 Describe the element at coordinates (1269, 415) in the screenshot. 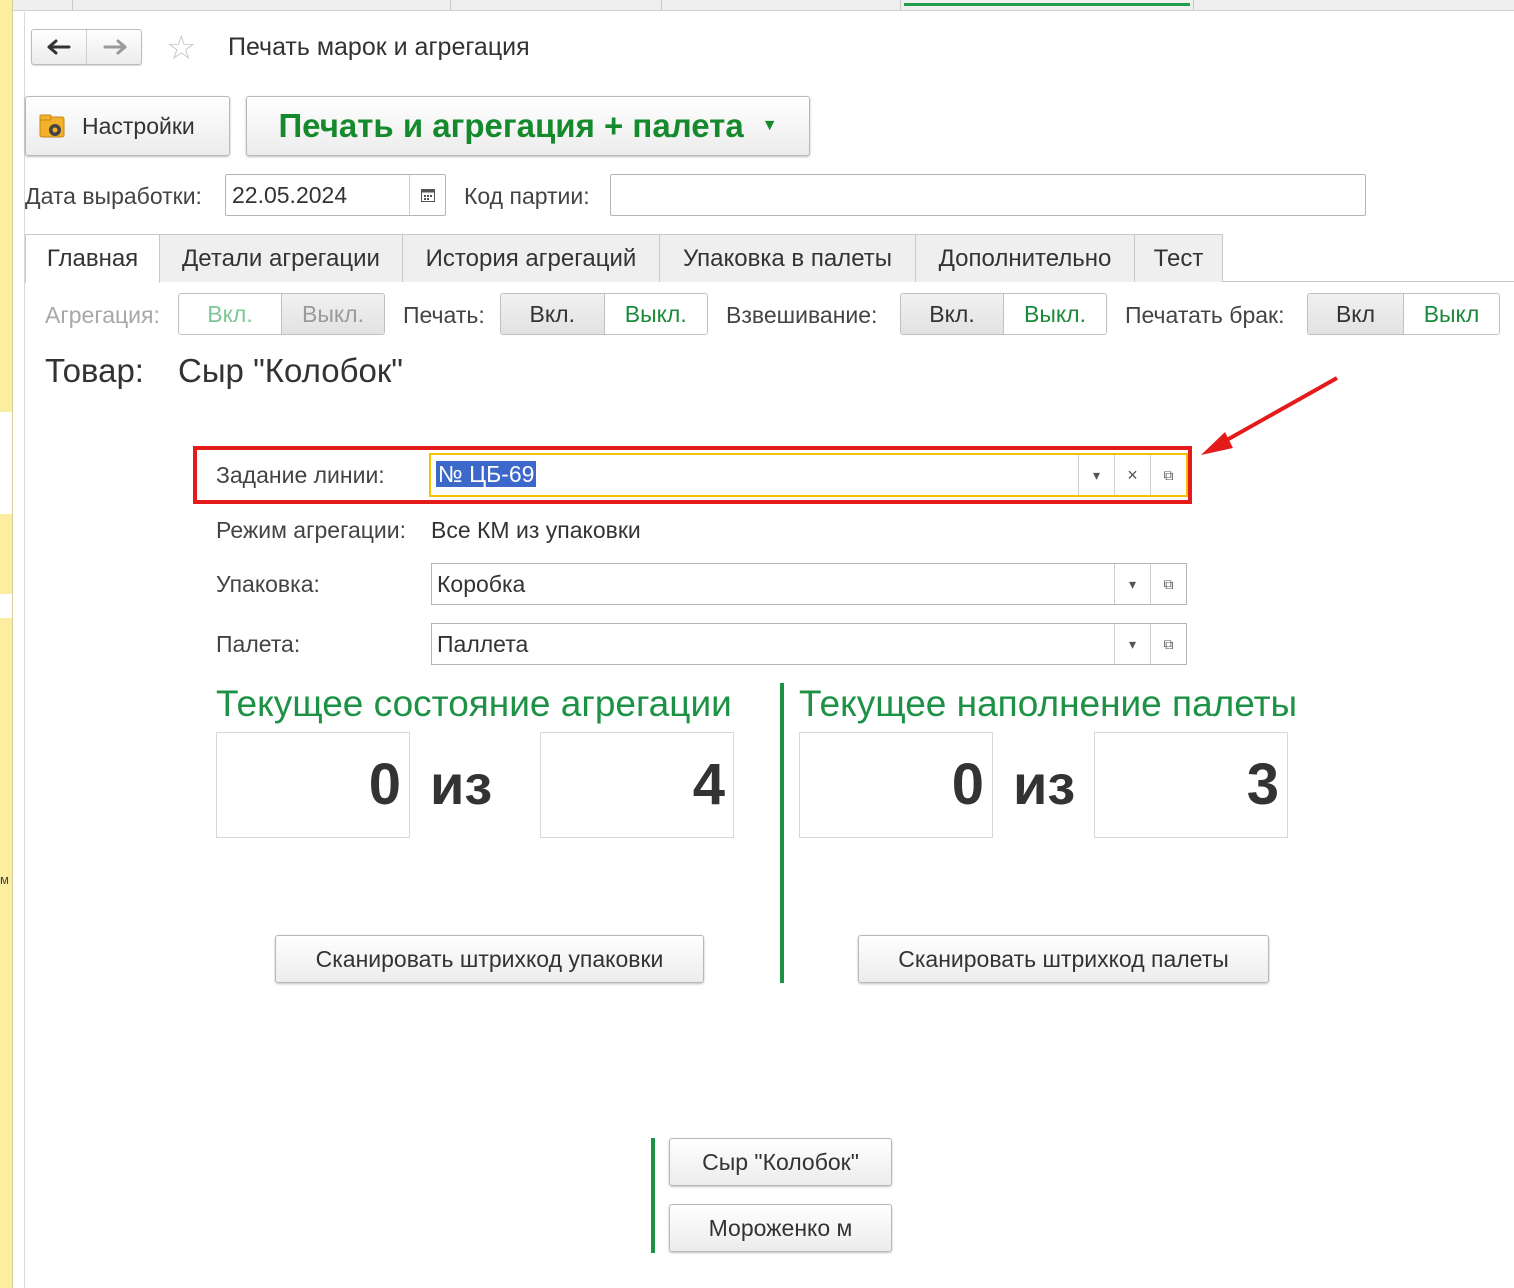

I see `annotation-arrow-icon` at that location.